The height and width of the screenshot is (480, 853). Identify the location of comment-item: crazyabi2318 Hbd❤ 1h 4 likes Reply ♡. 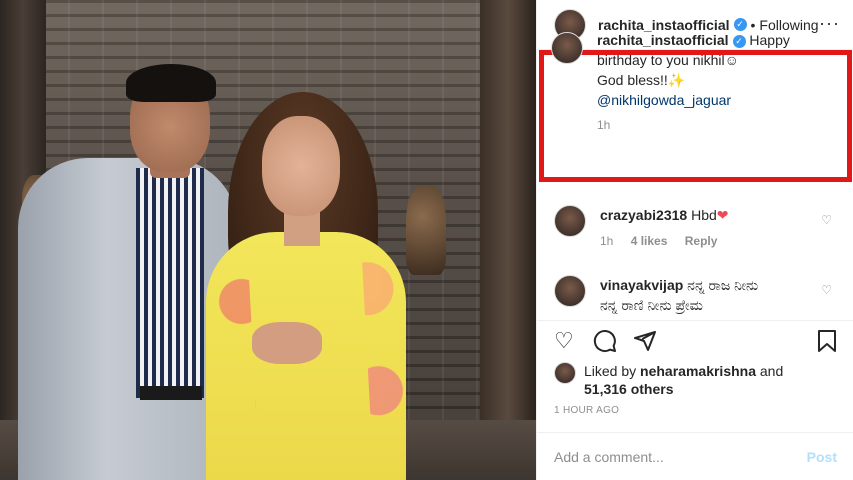
(699, 228).